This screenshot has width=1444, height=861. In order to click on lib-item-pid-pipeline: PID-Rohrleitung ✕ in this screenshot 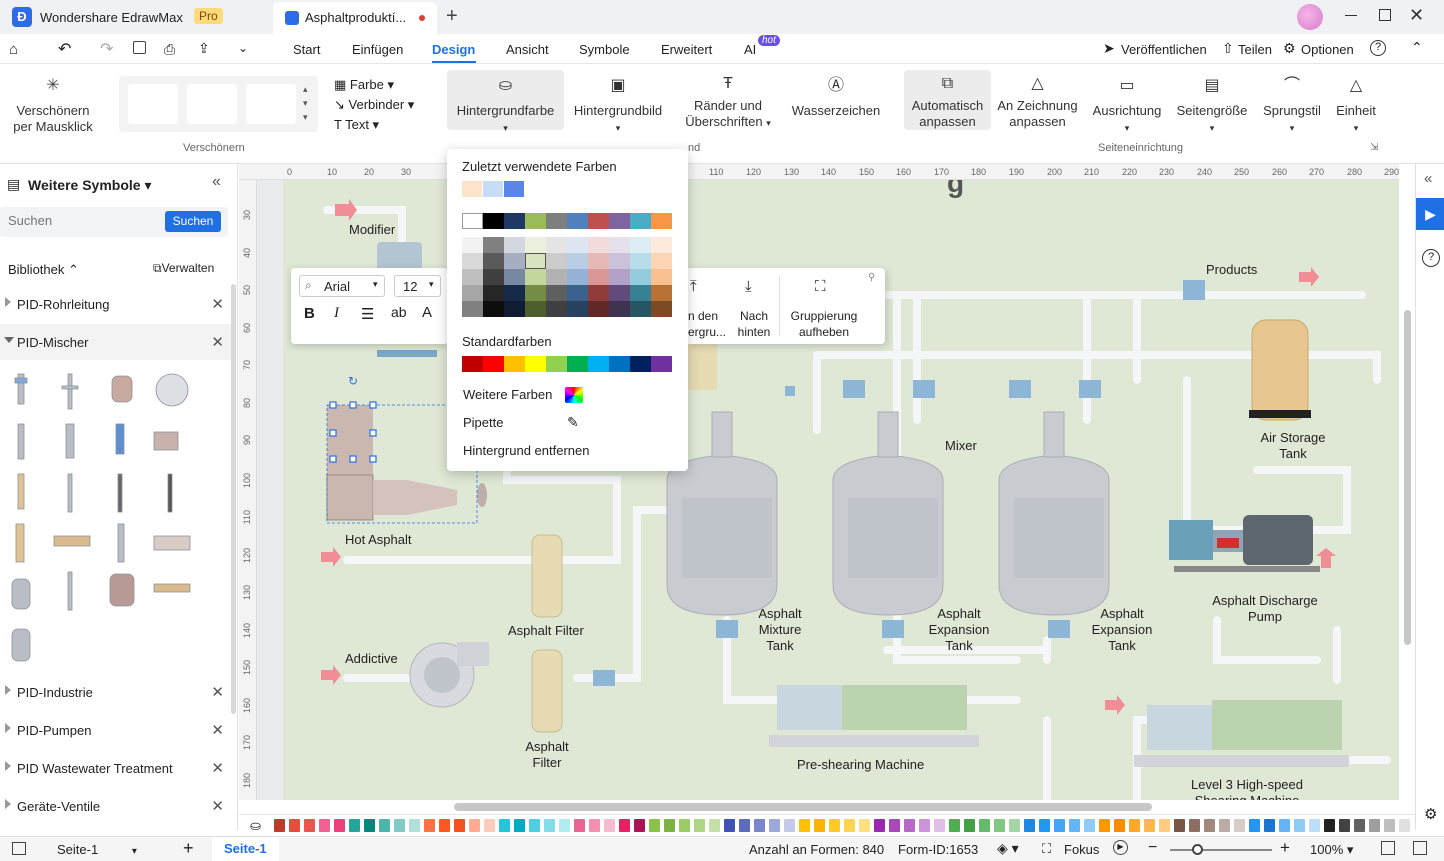, I will do `click(116, 304)`.